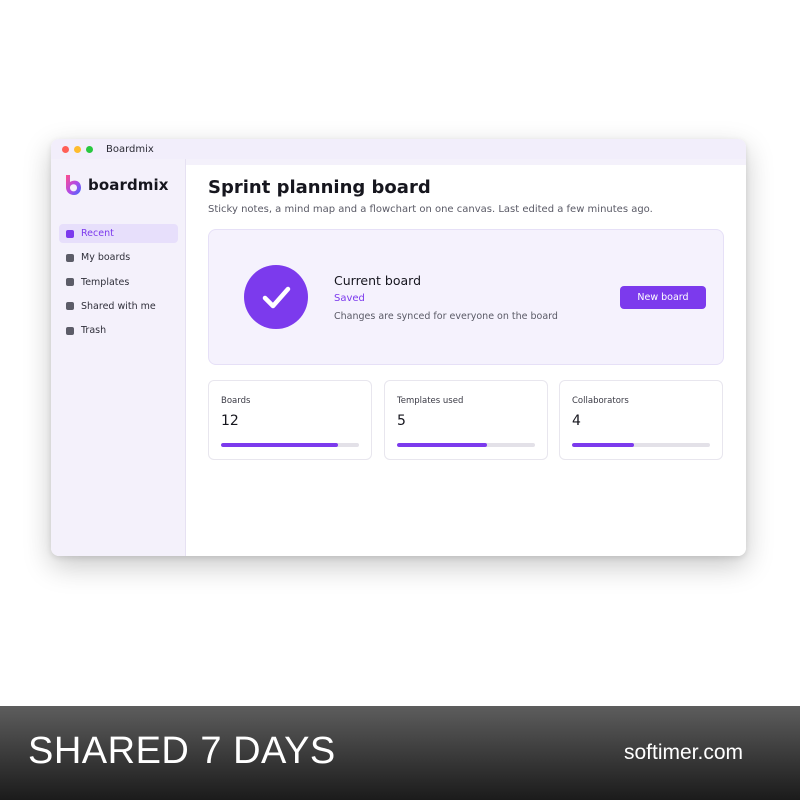 The image size is (800, 800). I want to click on stat-value: 12, so click(230, 421).